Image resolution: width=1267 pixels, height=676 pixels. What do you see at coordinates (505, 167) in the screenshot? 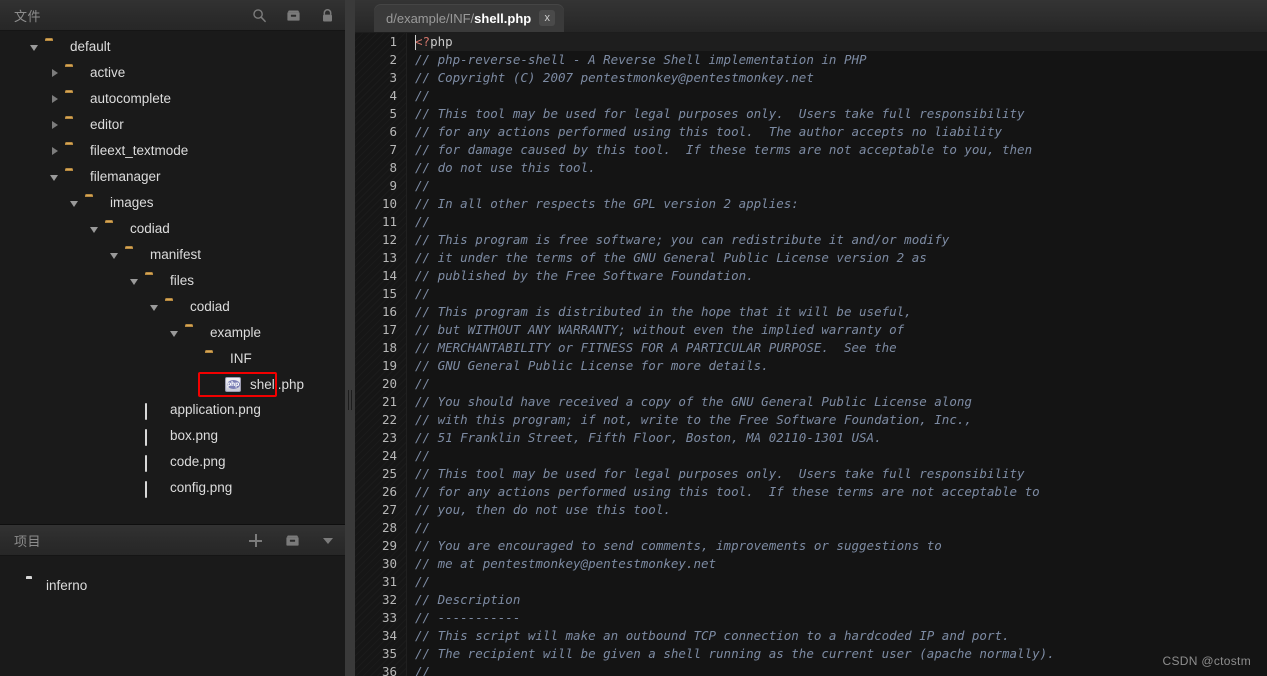
I see `code-comment: // do not use this tool.` at bounding box center [505, 167].